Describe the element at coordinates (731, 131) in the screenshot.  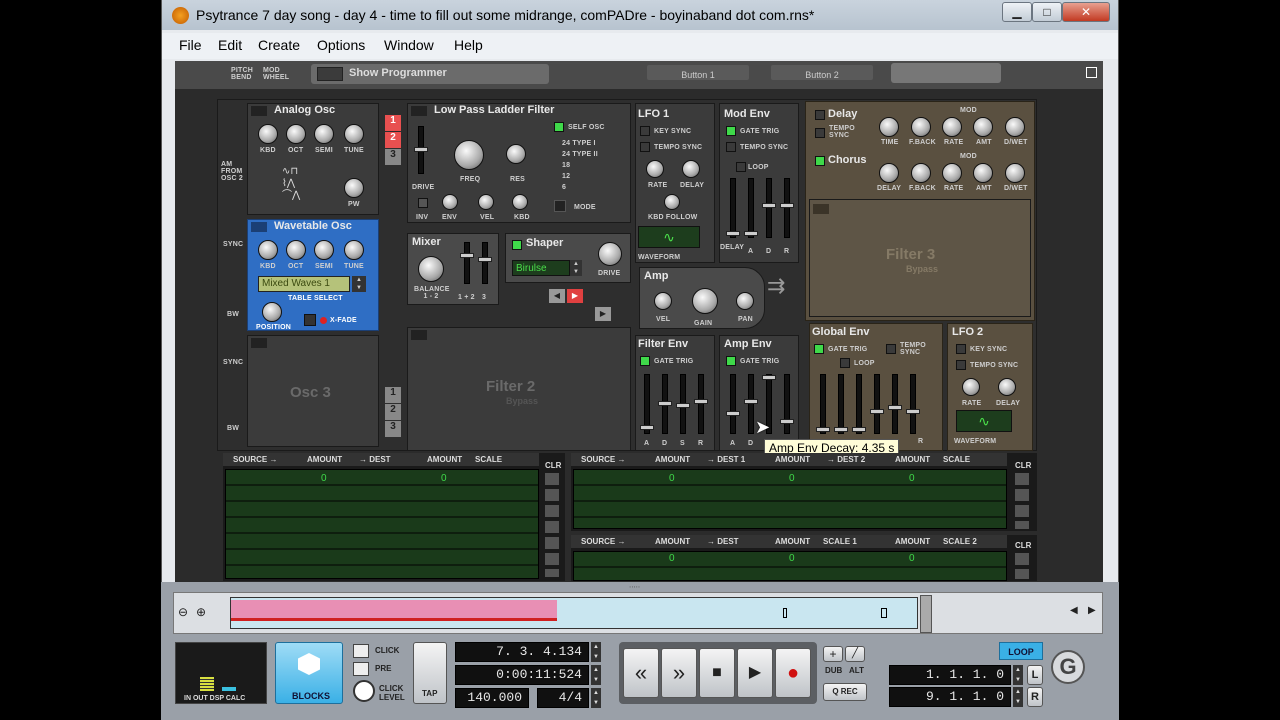
I see `mod-env-gate-led` at that location.